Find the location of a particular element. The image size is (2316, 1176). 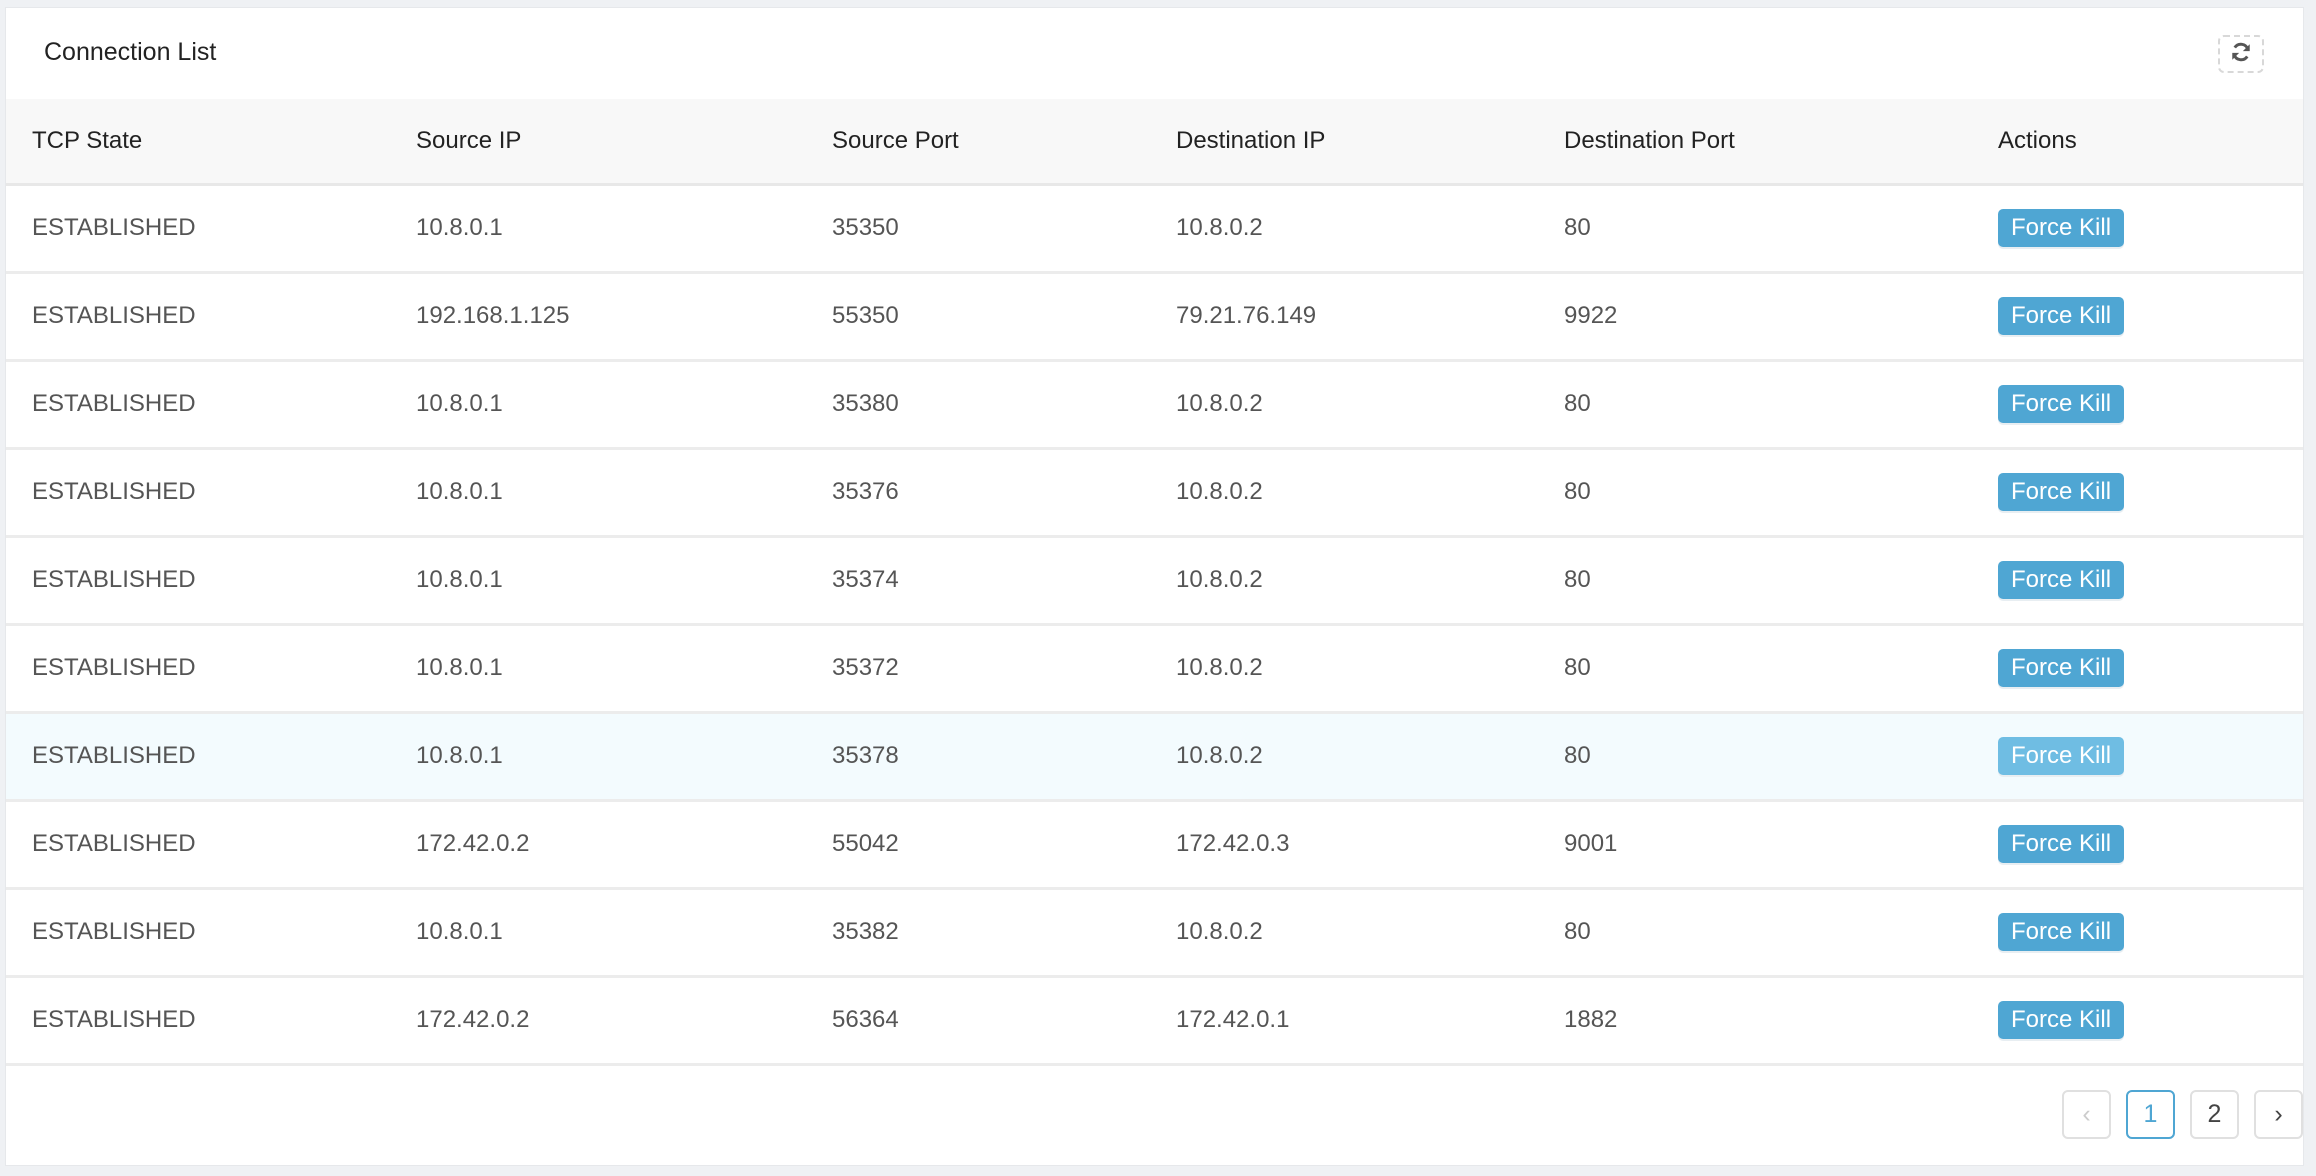

prev-page-button: ‹ is located at coordinates (2086, 1114).